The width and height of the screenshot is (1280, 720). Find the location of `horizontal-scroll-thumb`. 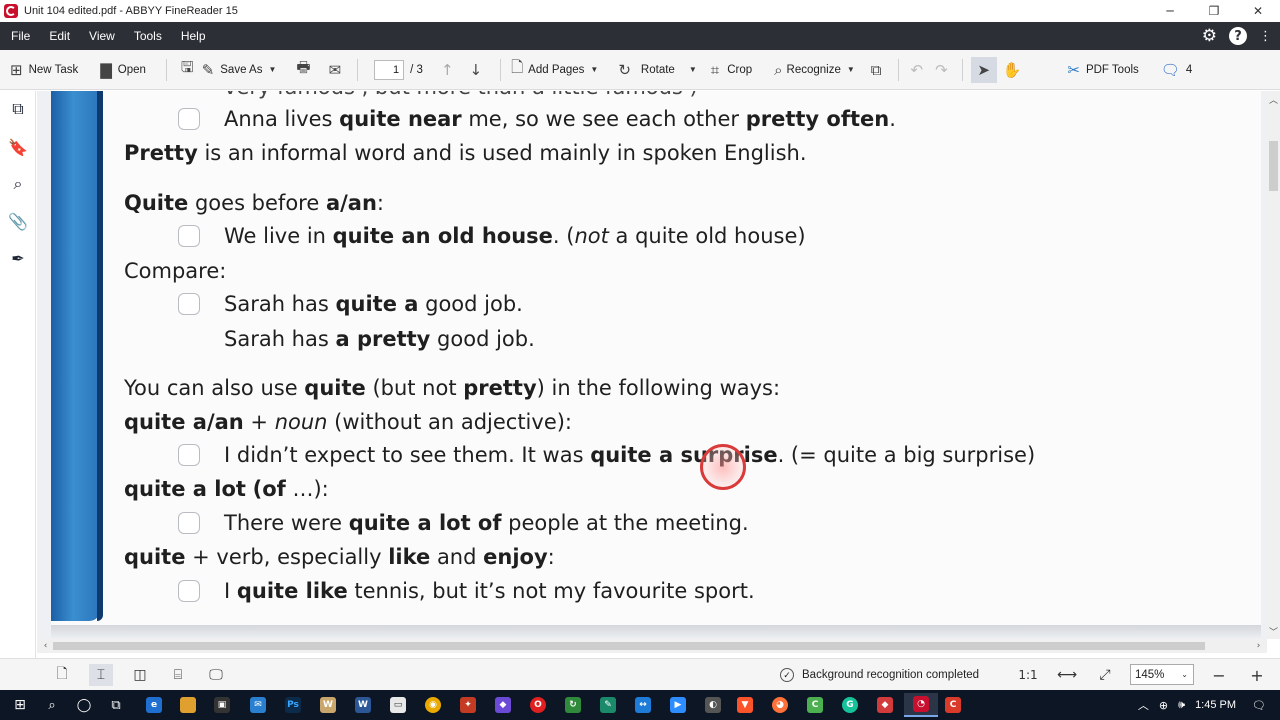

horizontal-scroll-thumb is located at coordinates (629, 646).